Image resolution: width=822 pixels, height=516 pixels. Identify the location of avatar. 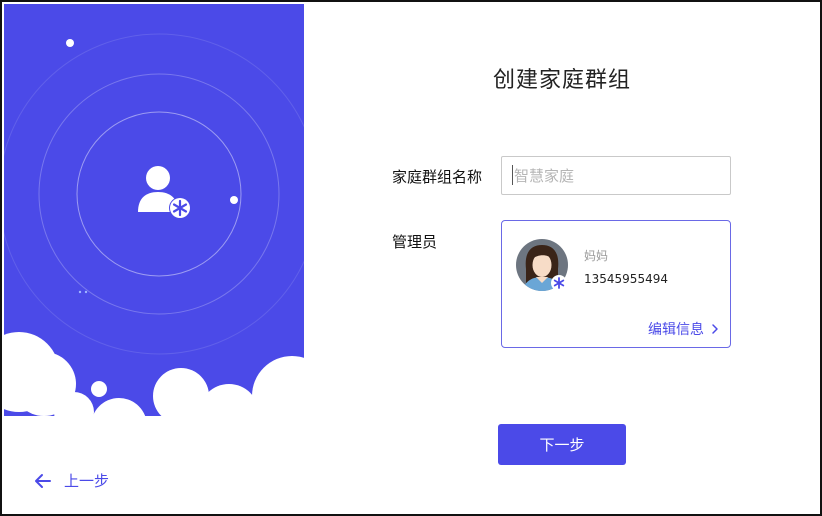
(542, 265).